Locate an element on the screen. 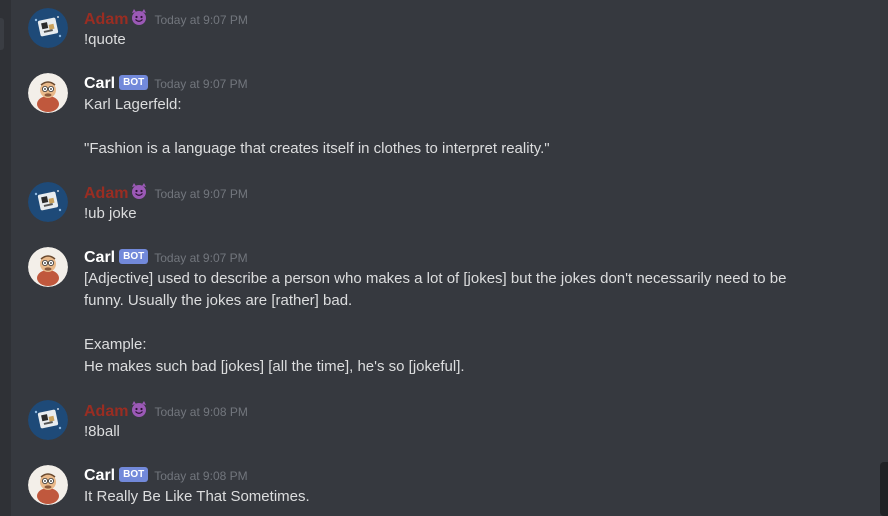 The image size is (888, 516). scrollbar-track is located at coordinates (884, 258).